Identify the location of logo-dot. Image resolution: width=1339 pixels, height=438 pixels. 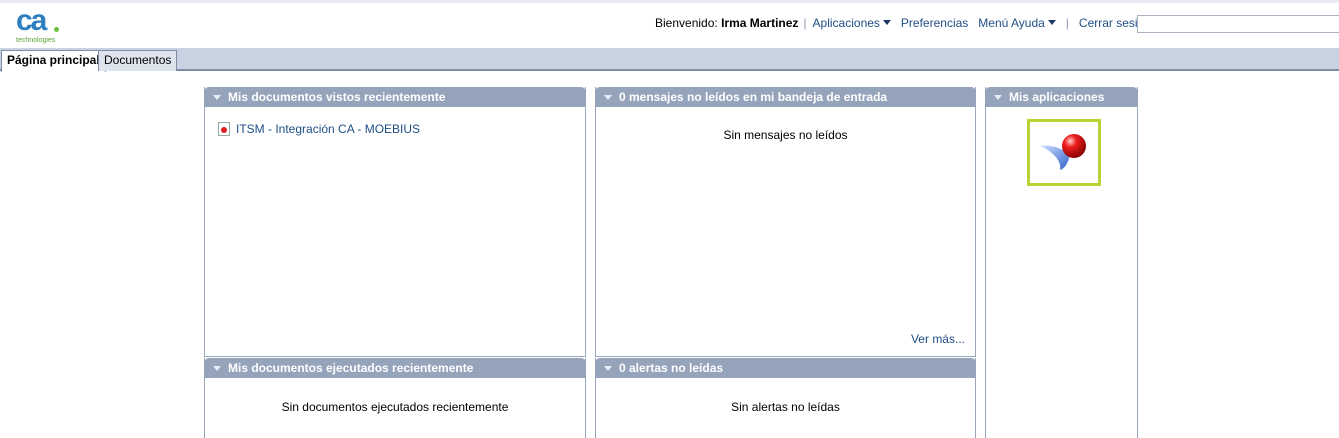
(56, 29).